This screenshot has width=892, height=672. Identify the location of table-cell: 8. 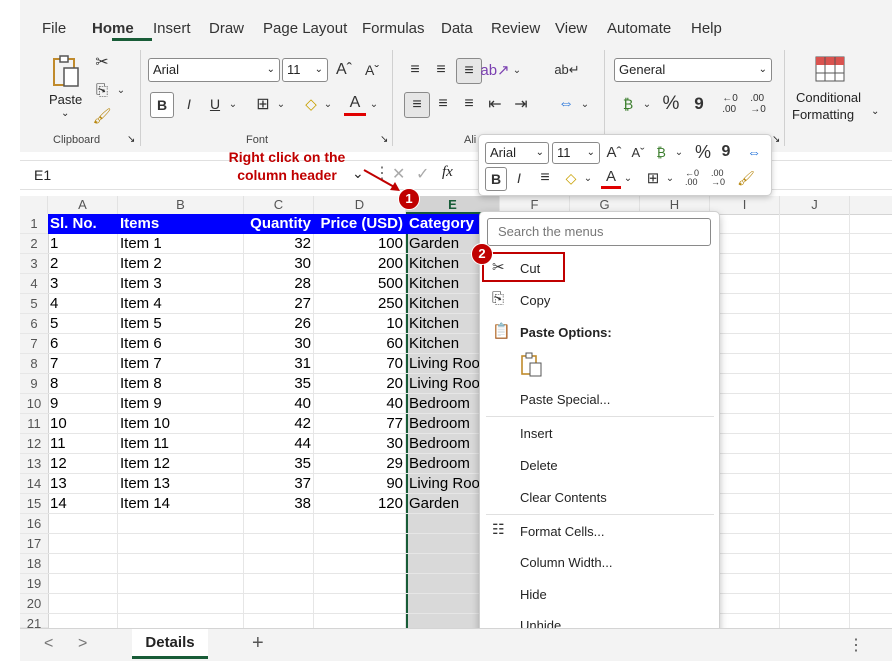
(84, 384).